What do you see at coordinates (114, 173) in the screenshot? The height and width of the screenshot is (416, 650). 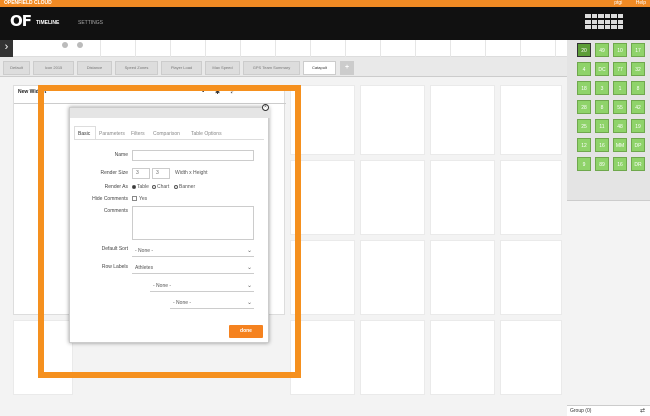 I see `render-size-label: Render Size` at bounding box center [114, 173].